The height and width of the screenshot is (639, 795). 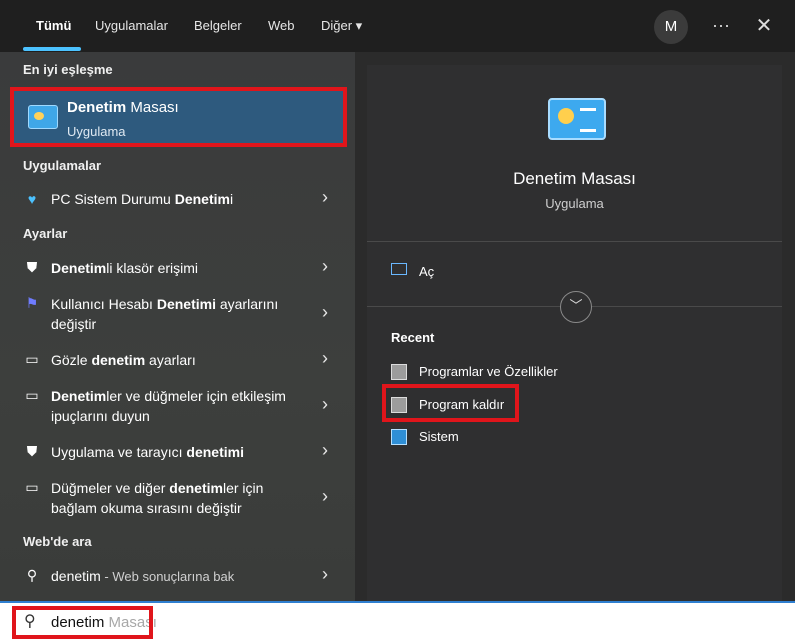 What do you see at coordinates (142, 199) in the screenshot?
I see `result-label: PC Sistem Durumu Denetimi` at bounding box center [142, 199].